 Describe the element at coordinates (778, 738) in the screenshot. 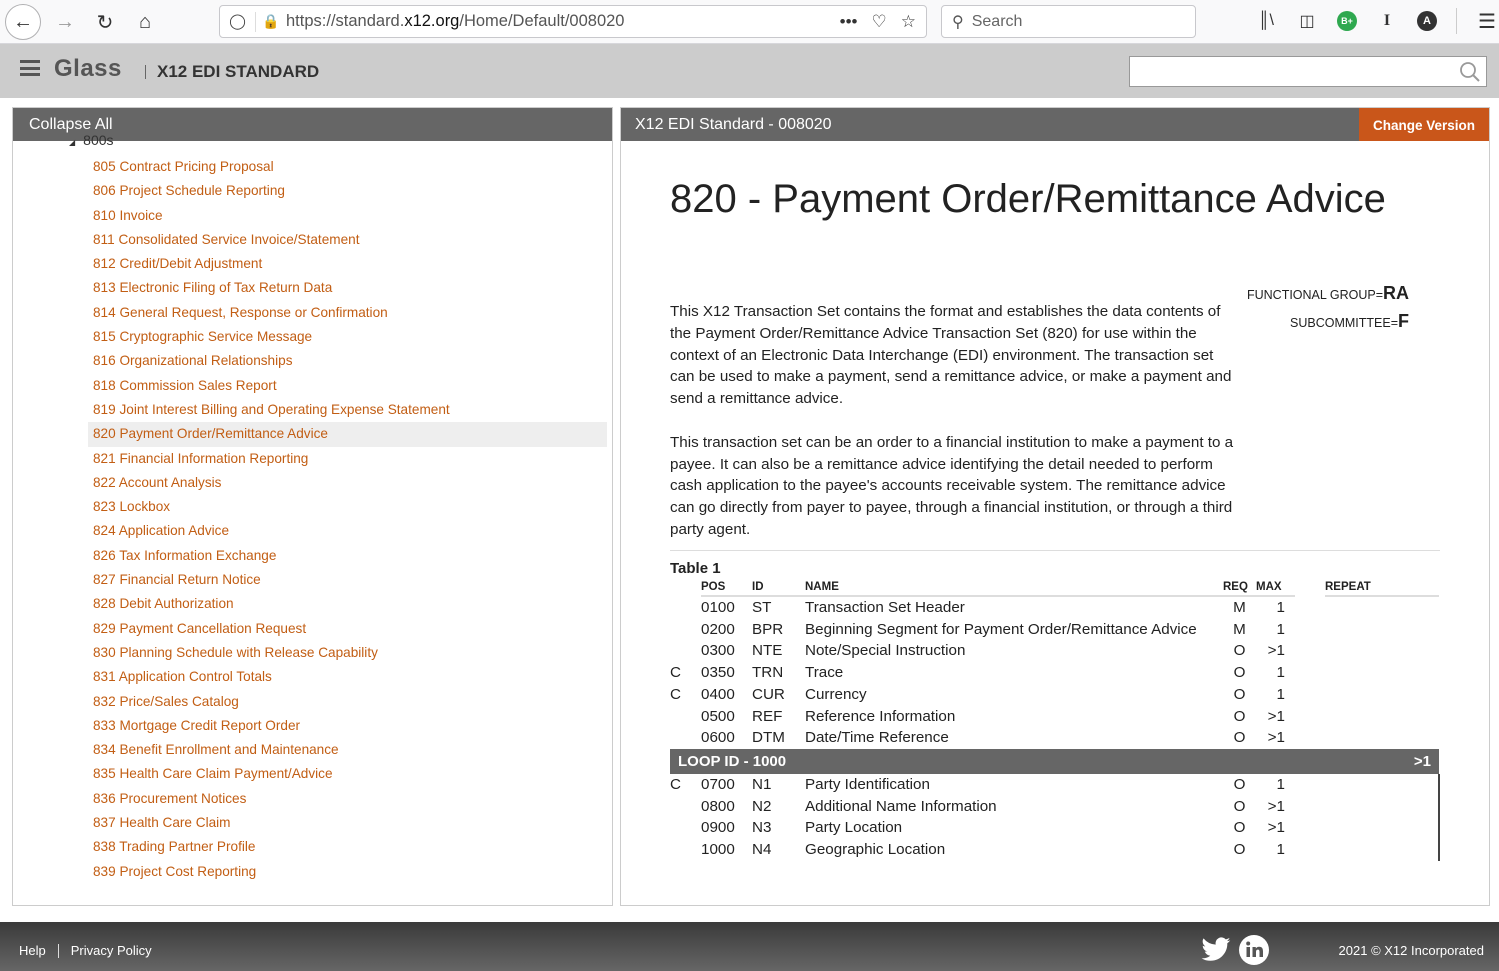

I see `segment-id-link: DTM` at that location.